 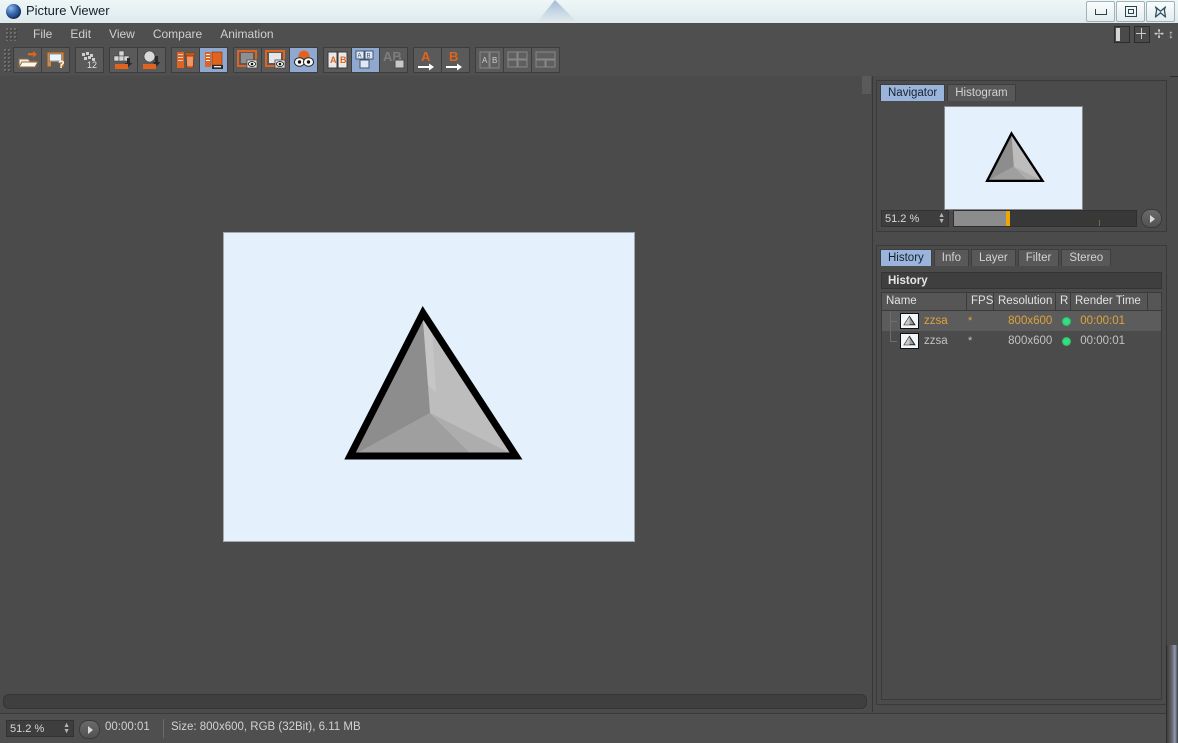 What do you see at coordinates (1109, 301) in the screenshot?
I see `column-render-time: Render Time` at bounding box center [1109, 301].